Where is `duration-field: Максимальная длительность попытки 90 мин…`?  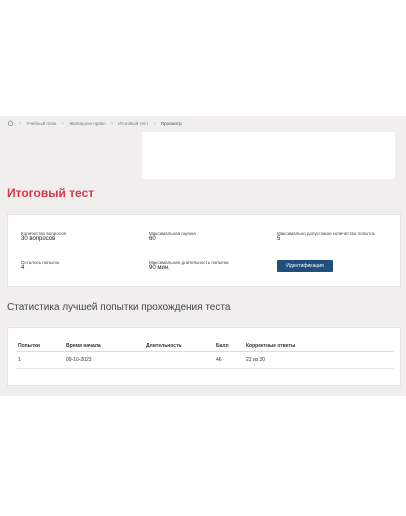 duration-field: Максимальная длительность попытки 90 мин… is located at coordinates (188, 265).